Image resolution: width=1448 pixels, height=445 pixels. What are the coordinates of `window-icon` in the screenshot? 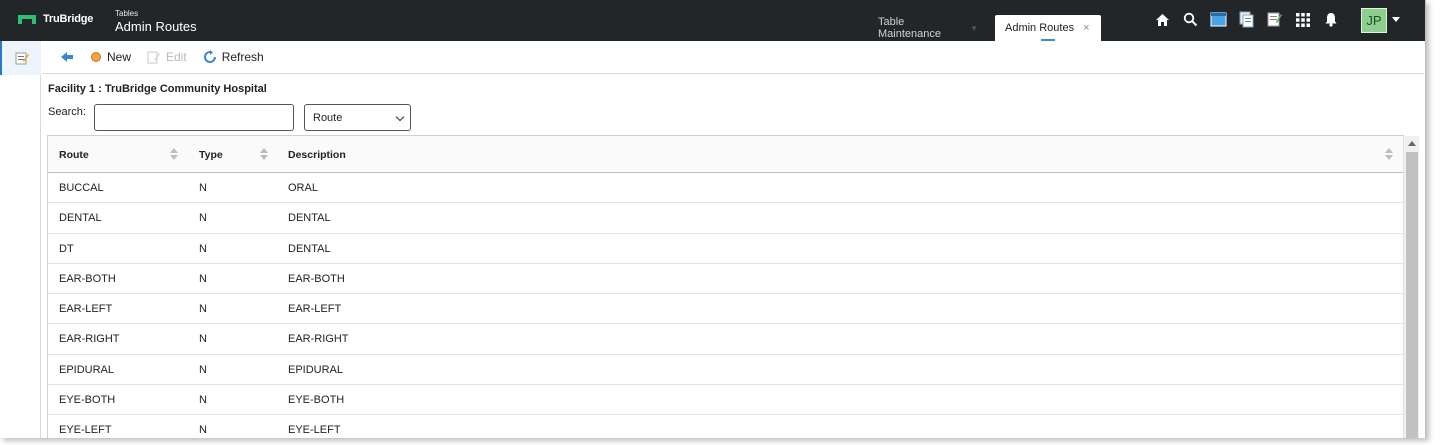 It's located at (1218, 19).